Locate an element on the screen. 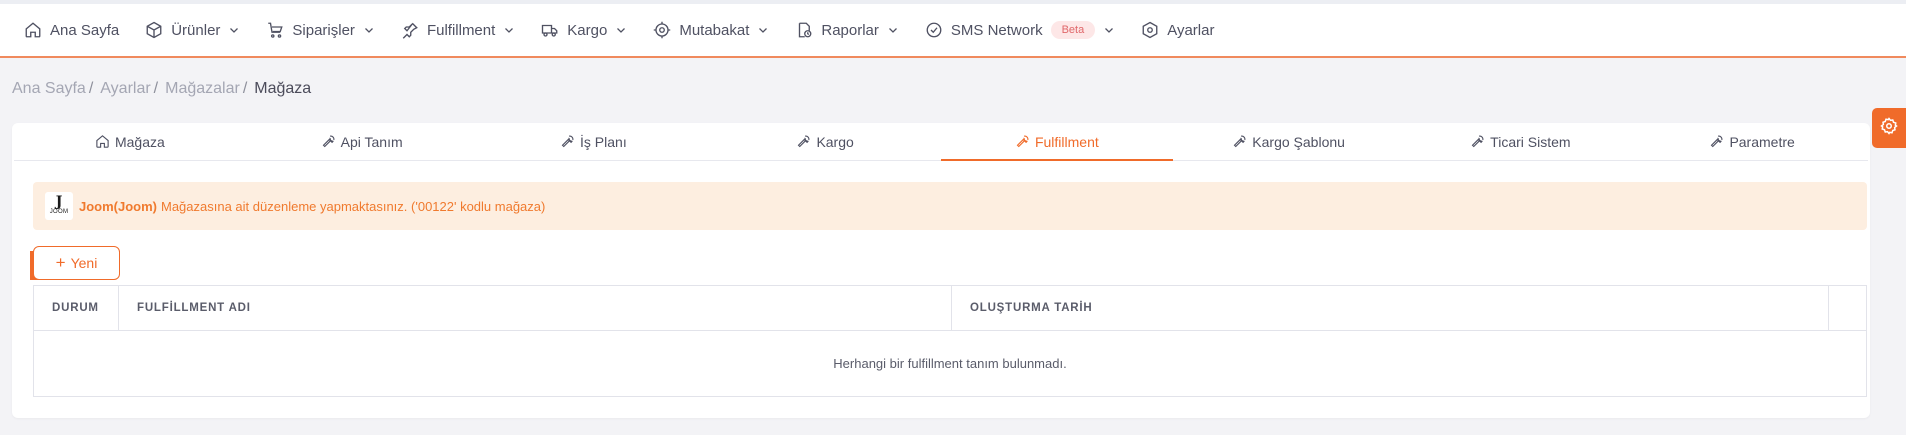 This screenshot has height=435, width=1906. nav-item-label: Ayarlar is located at coordinates (1191, 30).